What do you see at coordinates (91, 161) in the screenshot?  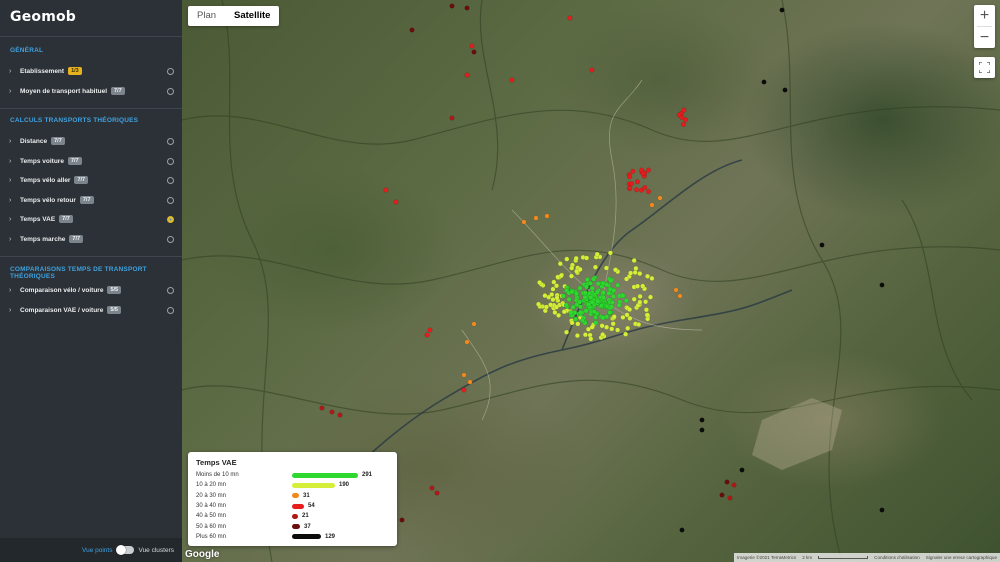 I see `sidebar-item: › Temps voiture 7/7` at bounding box center [91, 161].